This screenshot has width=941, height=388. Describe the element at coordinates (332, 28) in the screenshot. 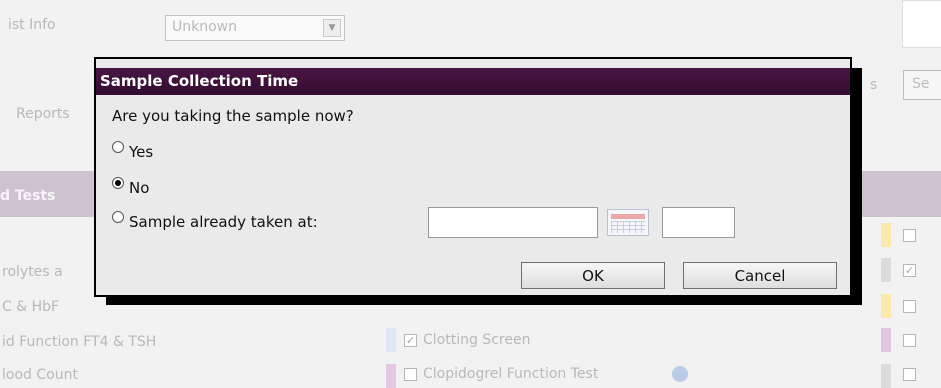

I see `chevron-down-icon: ▼` at that location.